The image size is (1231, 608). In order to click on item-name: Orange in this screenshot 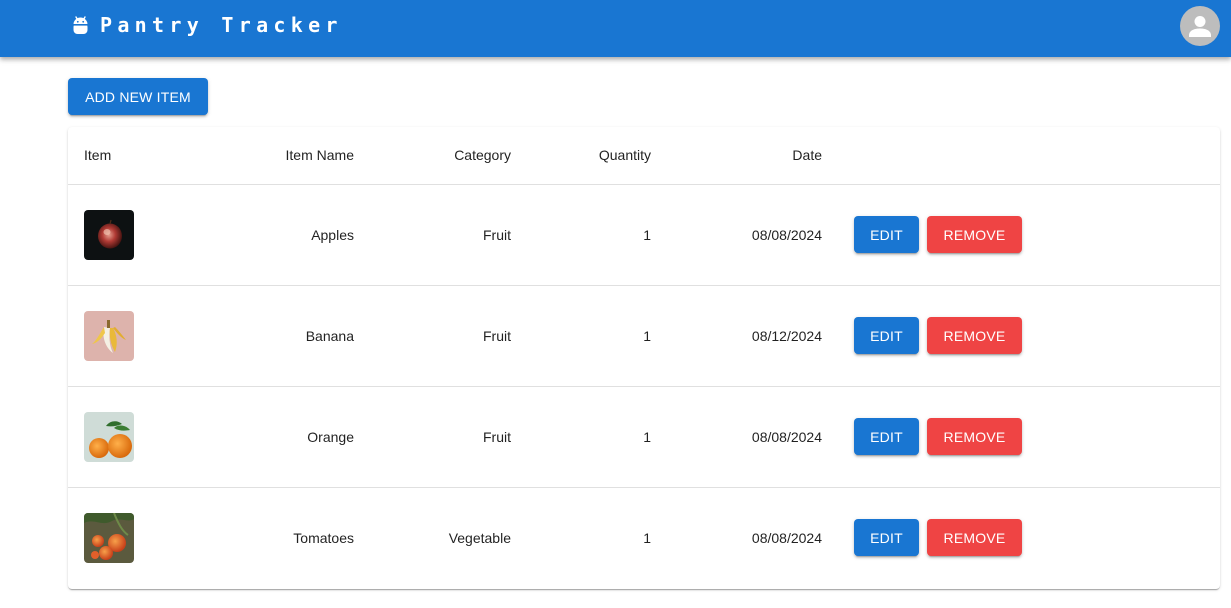, I will do `click(288, 437)`.